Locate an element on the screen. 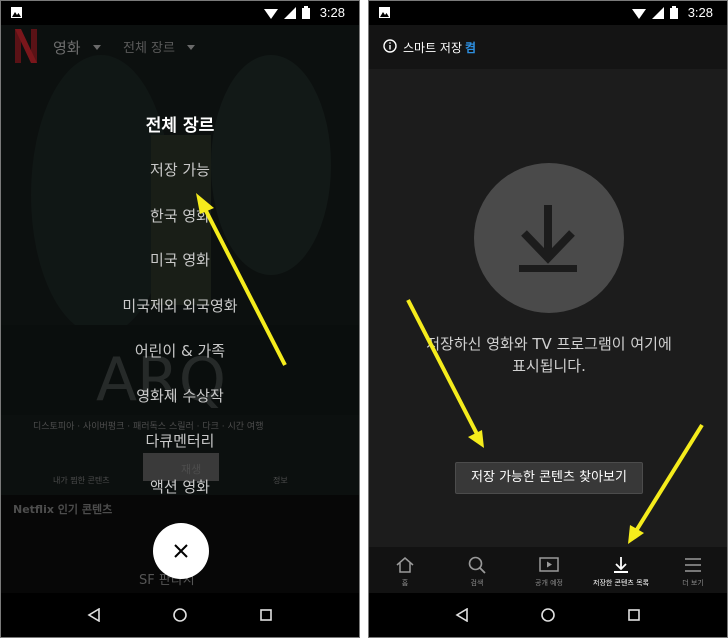 The height and width of the screenshot is (638, 728). close-menu-button is located at coordinates (181, 551).